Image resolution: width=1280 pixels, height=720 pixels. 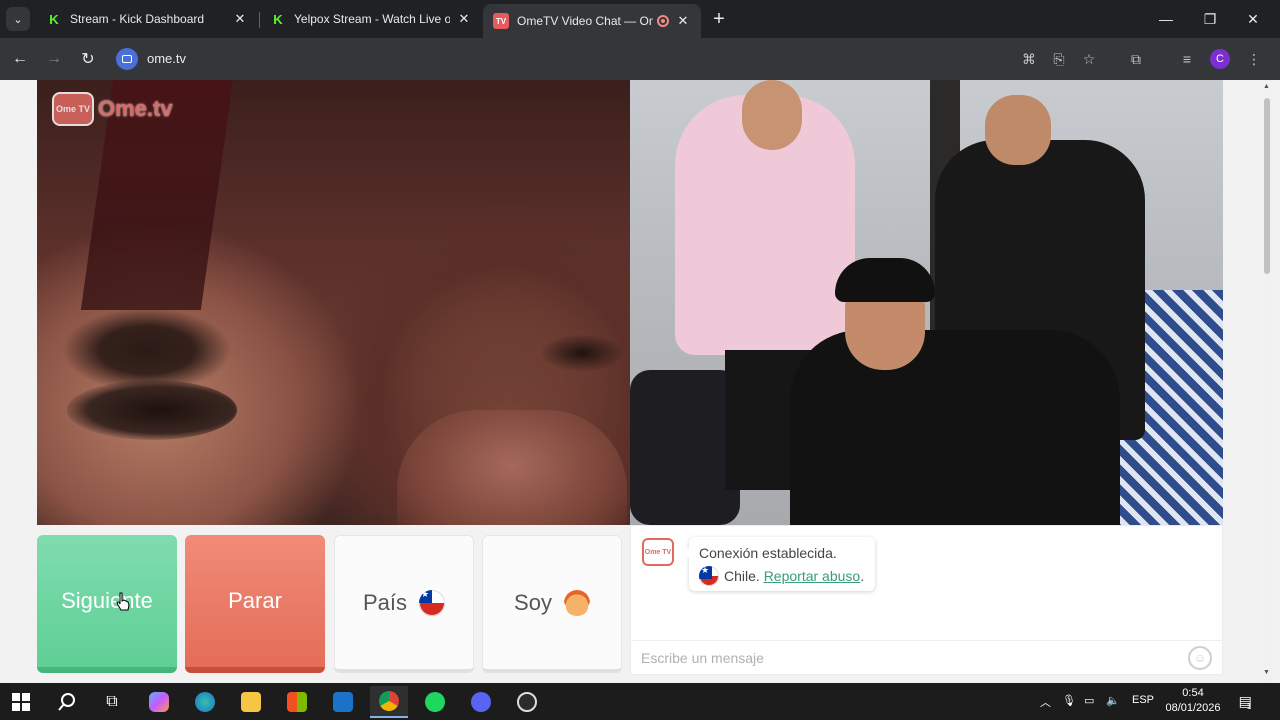 What do you see at coordinates (123, 601) in the screenshot?
I see `hand-cursor-icon` at bounding box center [123, 601].